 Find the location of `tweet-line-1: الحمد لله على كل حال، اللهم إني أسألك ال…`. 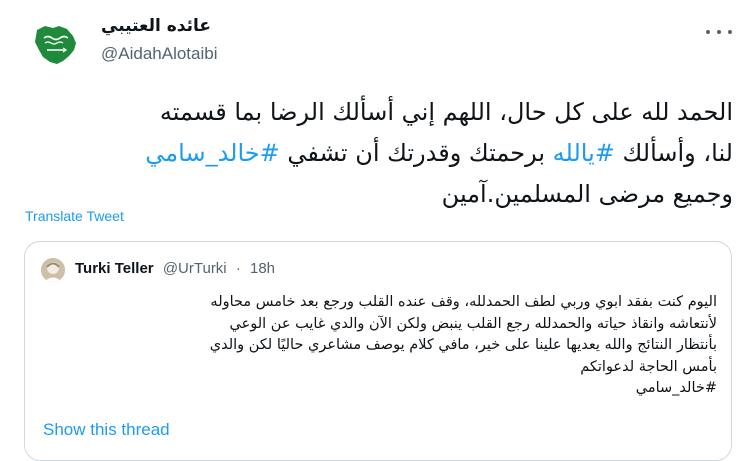

tweet-line-1: الحمد لله على كل حال، اللهم إني أسألك ال… is located at coordinates (446, 112).